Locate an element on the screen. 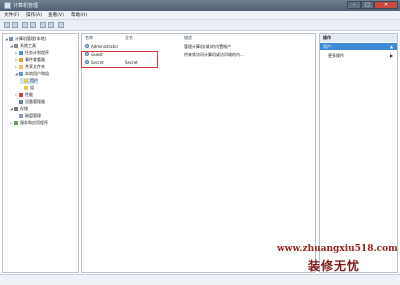  up-icon is located at coordinates (25, 25).